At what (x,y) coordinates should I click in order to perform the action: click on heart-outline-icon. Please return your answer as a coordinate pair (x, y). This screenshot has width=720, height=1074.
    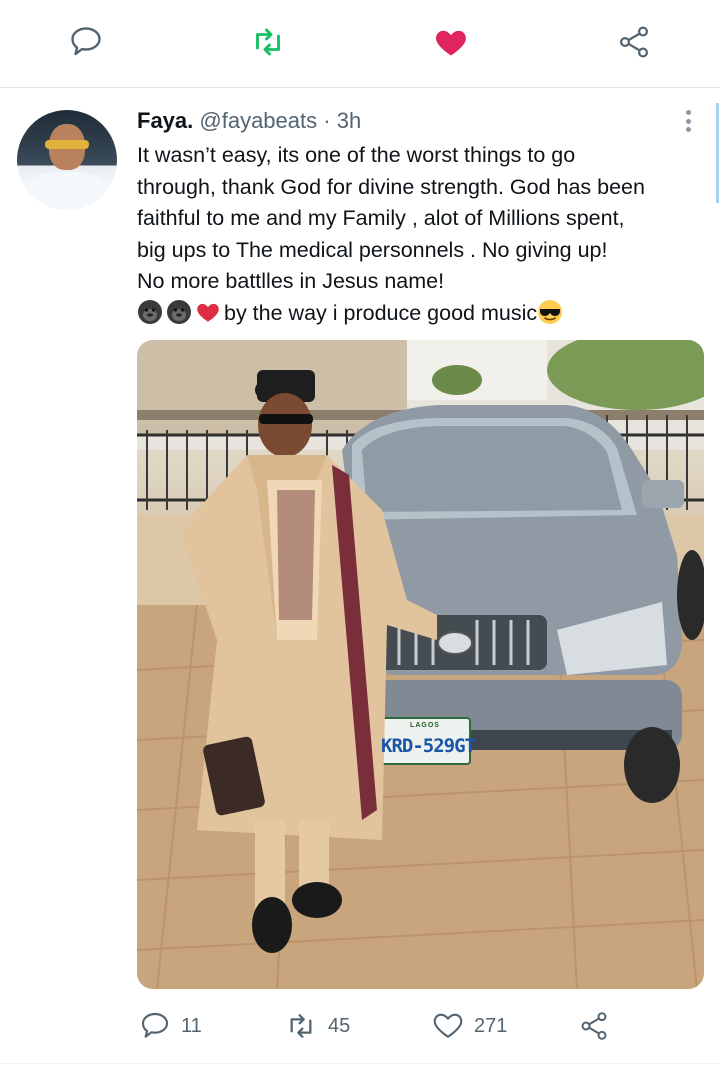
    Looking at the image, I should click on (448, 1025).